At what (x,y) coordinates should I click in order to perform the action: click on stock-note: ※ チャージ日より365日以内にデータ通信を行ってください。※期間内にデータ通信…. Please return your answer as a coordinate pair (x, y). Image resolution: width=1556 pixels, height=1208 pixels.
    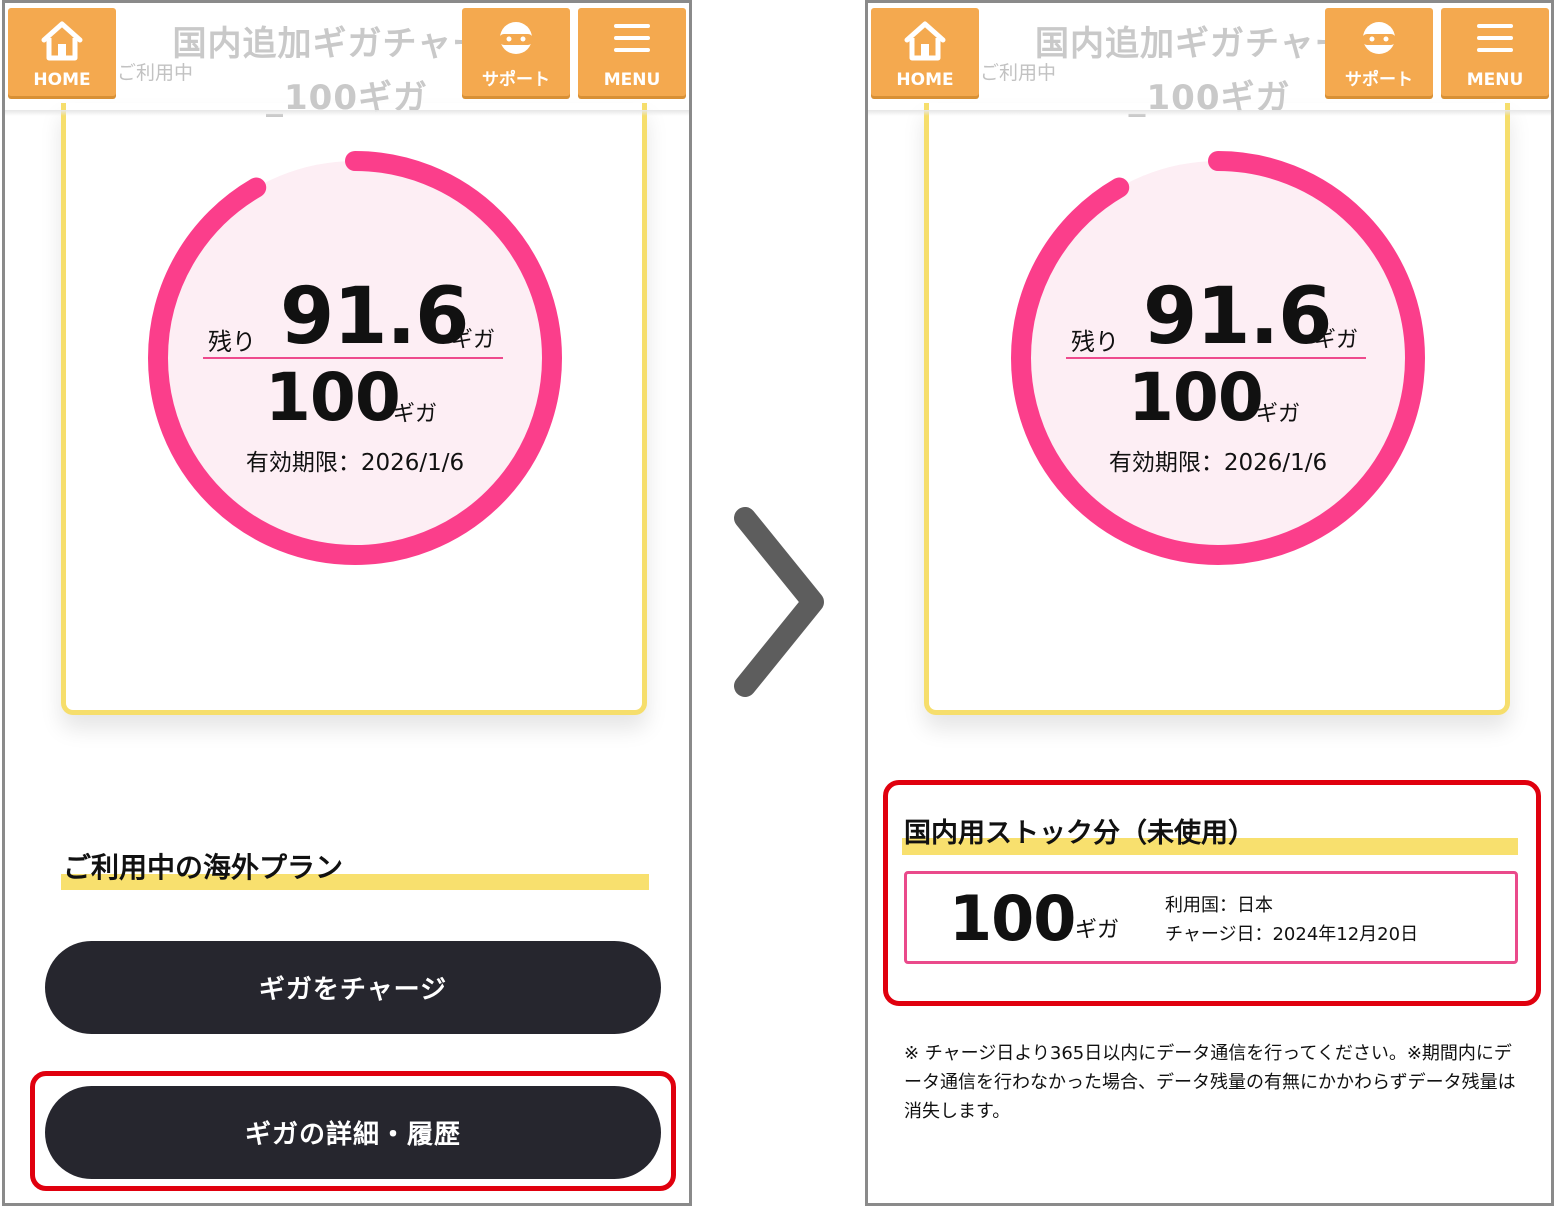
    Looking at the image, I should click on (1210, 1082).